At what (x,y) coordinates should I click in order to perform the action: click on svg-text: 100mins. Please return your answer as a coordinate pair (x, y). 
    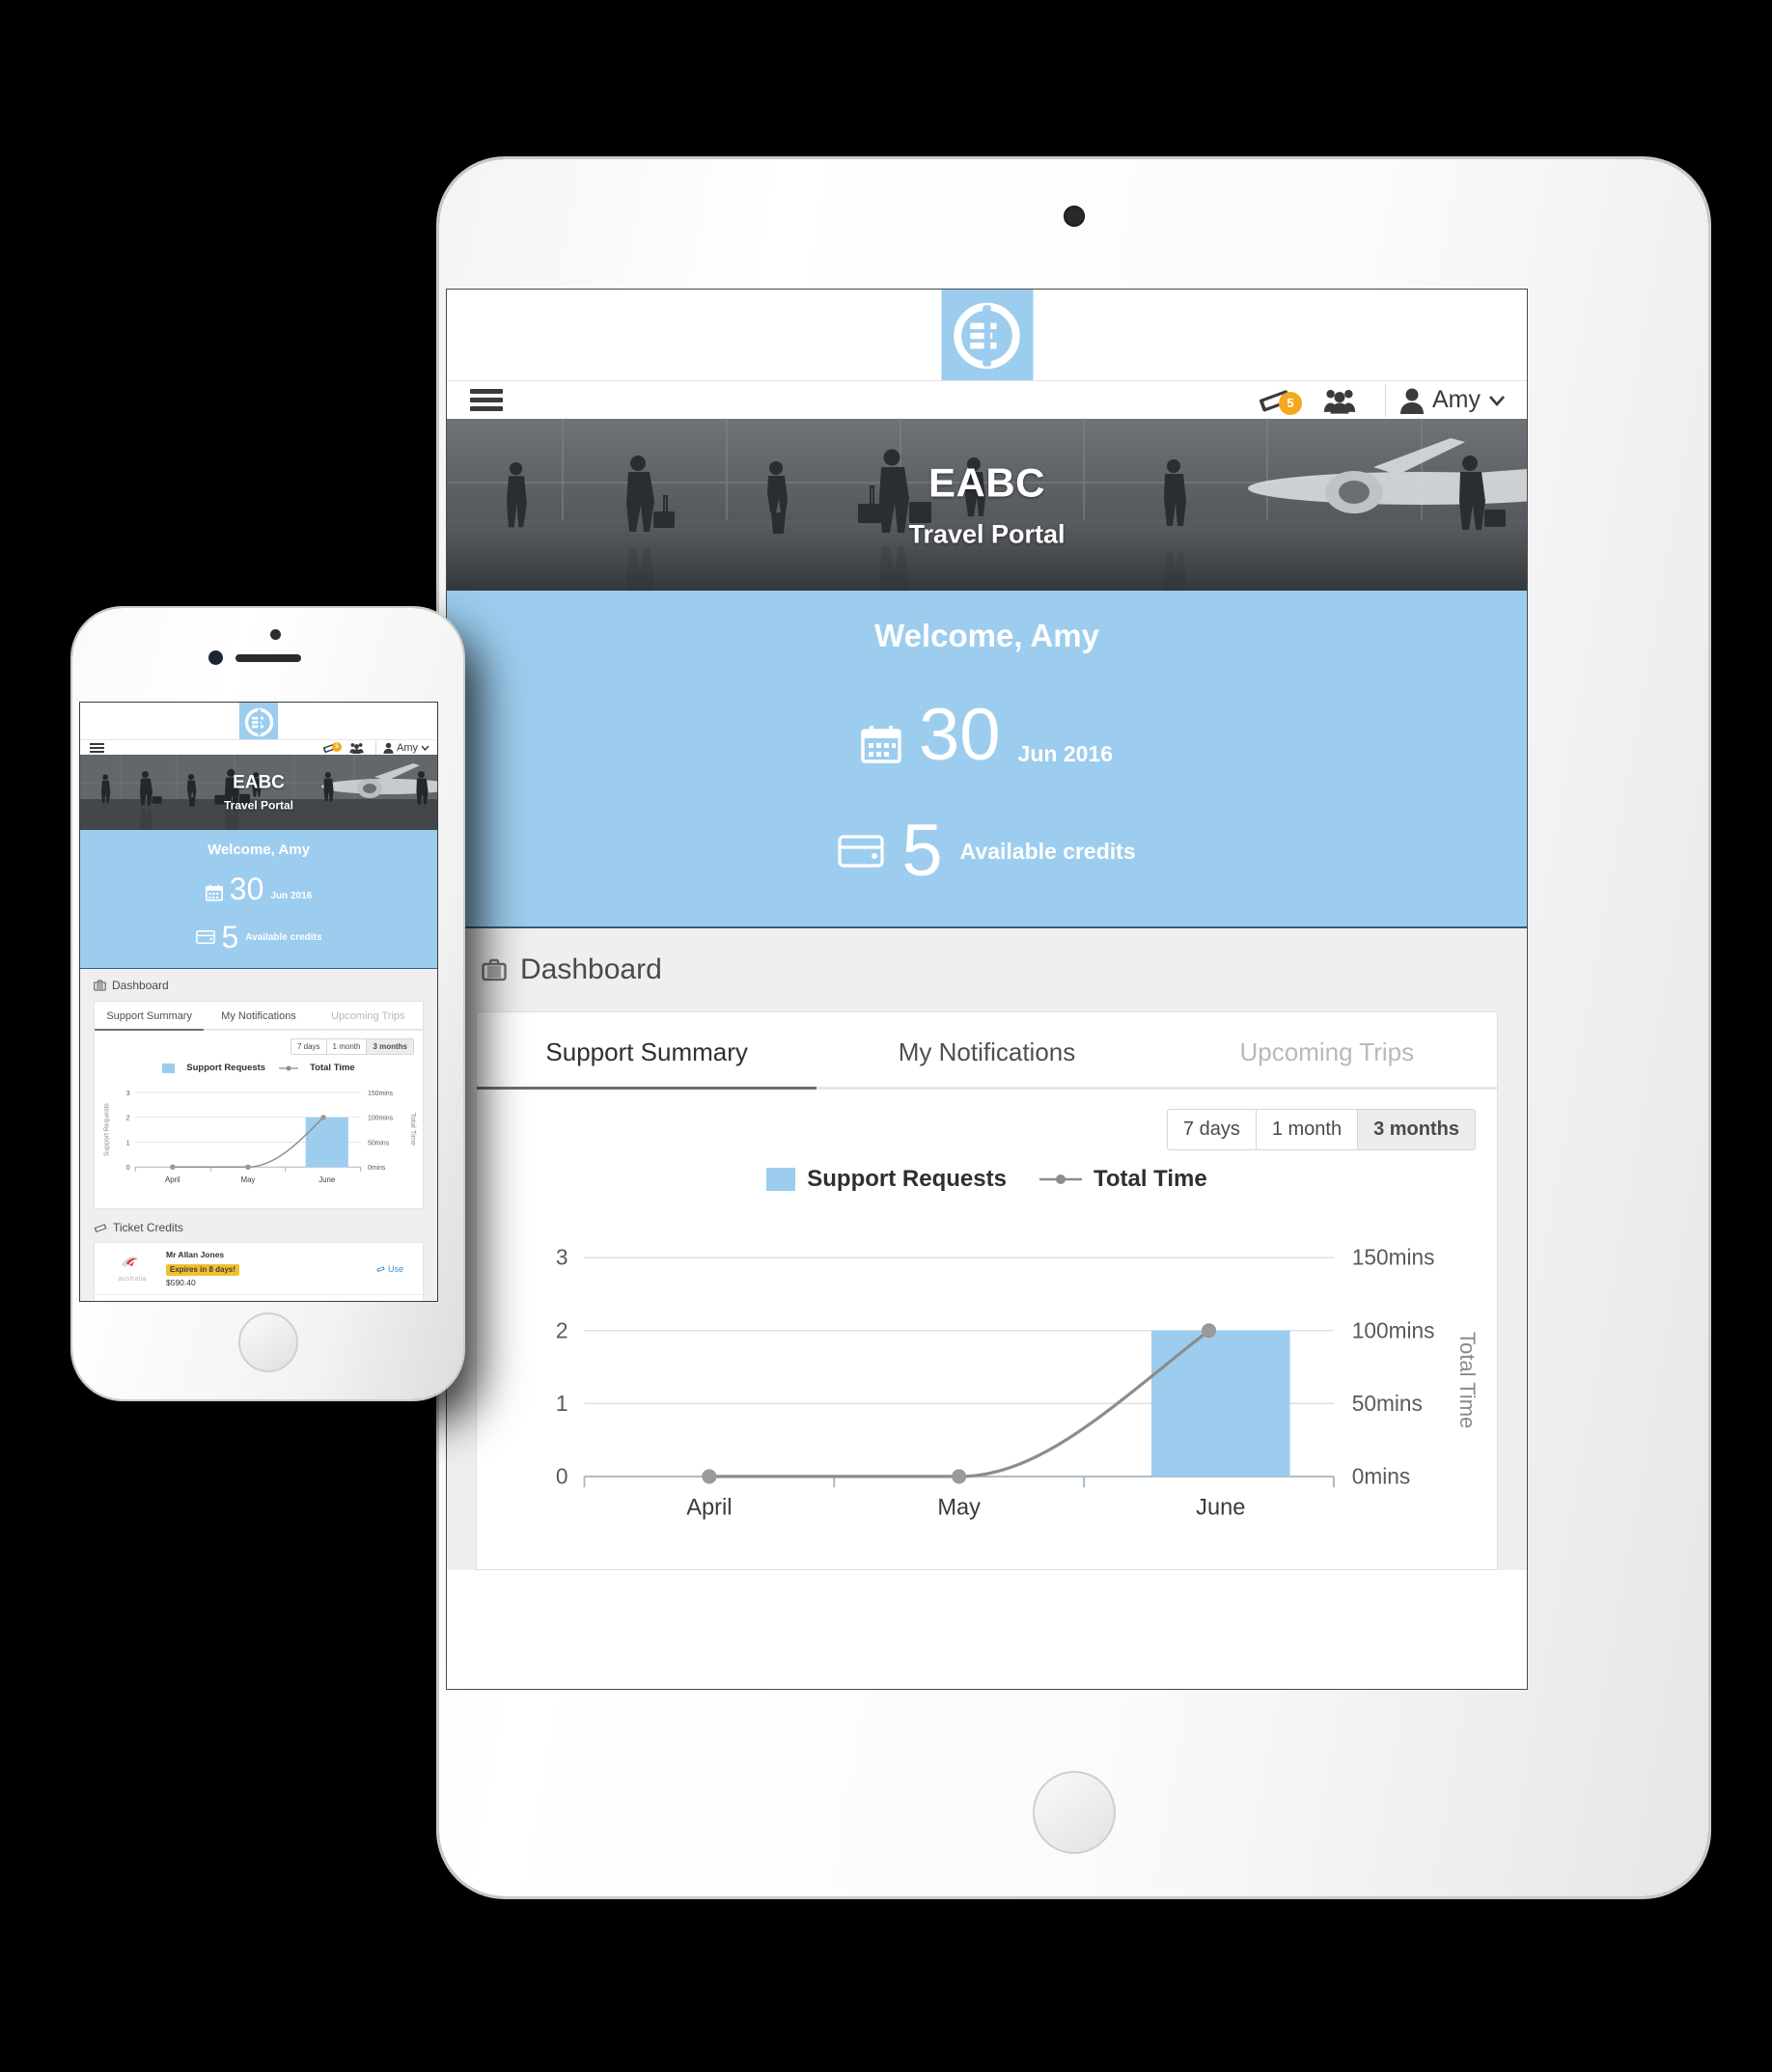
    Looking at the image, I should click on (381, 1119).